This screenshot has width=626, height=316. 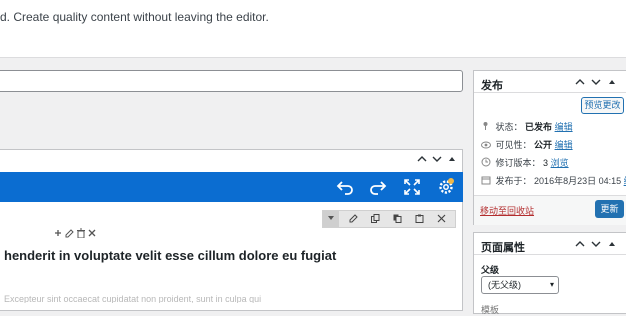 What do you see at coordinates (92, 233) in the screenshot?
I see `x-icon` at bounding box center [92, 233].